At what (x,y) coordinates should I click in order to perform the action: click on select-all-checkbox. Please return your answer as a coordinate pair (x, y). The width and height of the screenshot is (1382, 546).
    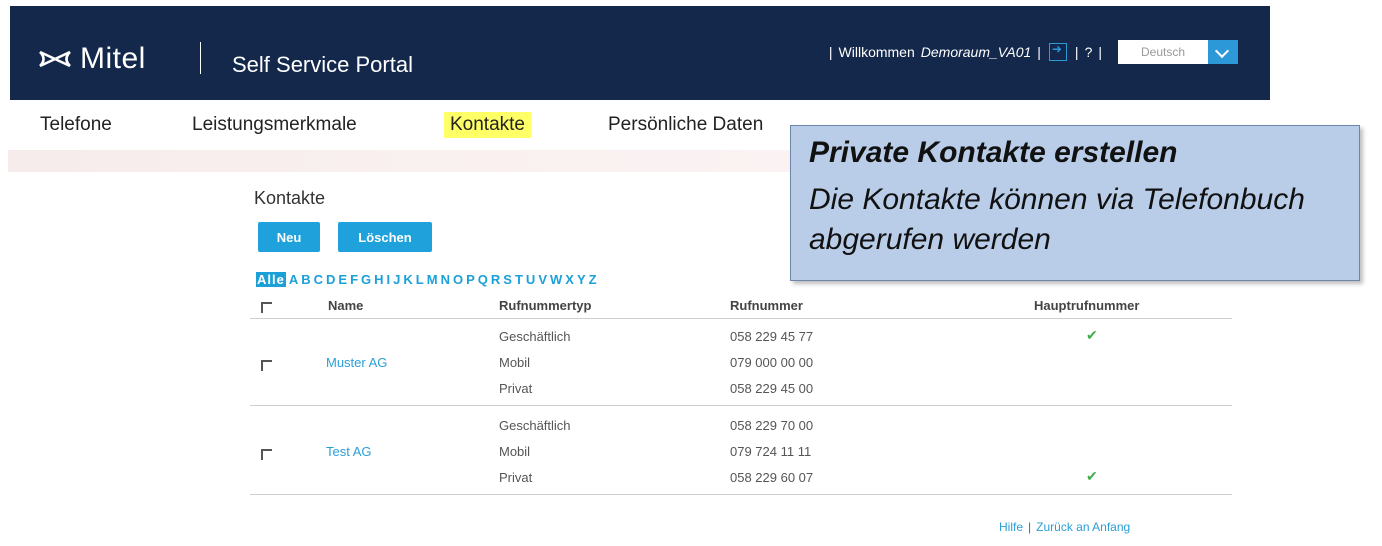
    Looking at the image, I should click on (266, 307).